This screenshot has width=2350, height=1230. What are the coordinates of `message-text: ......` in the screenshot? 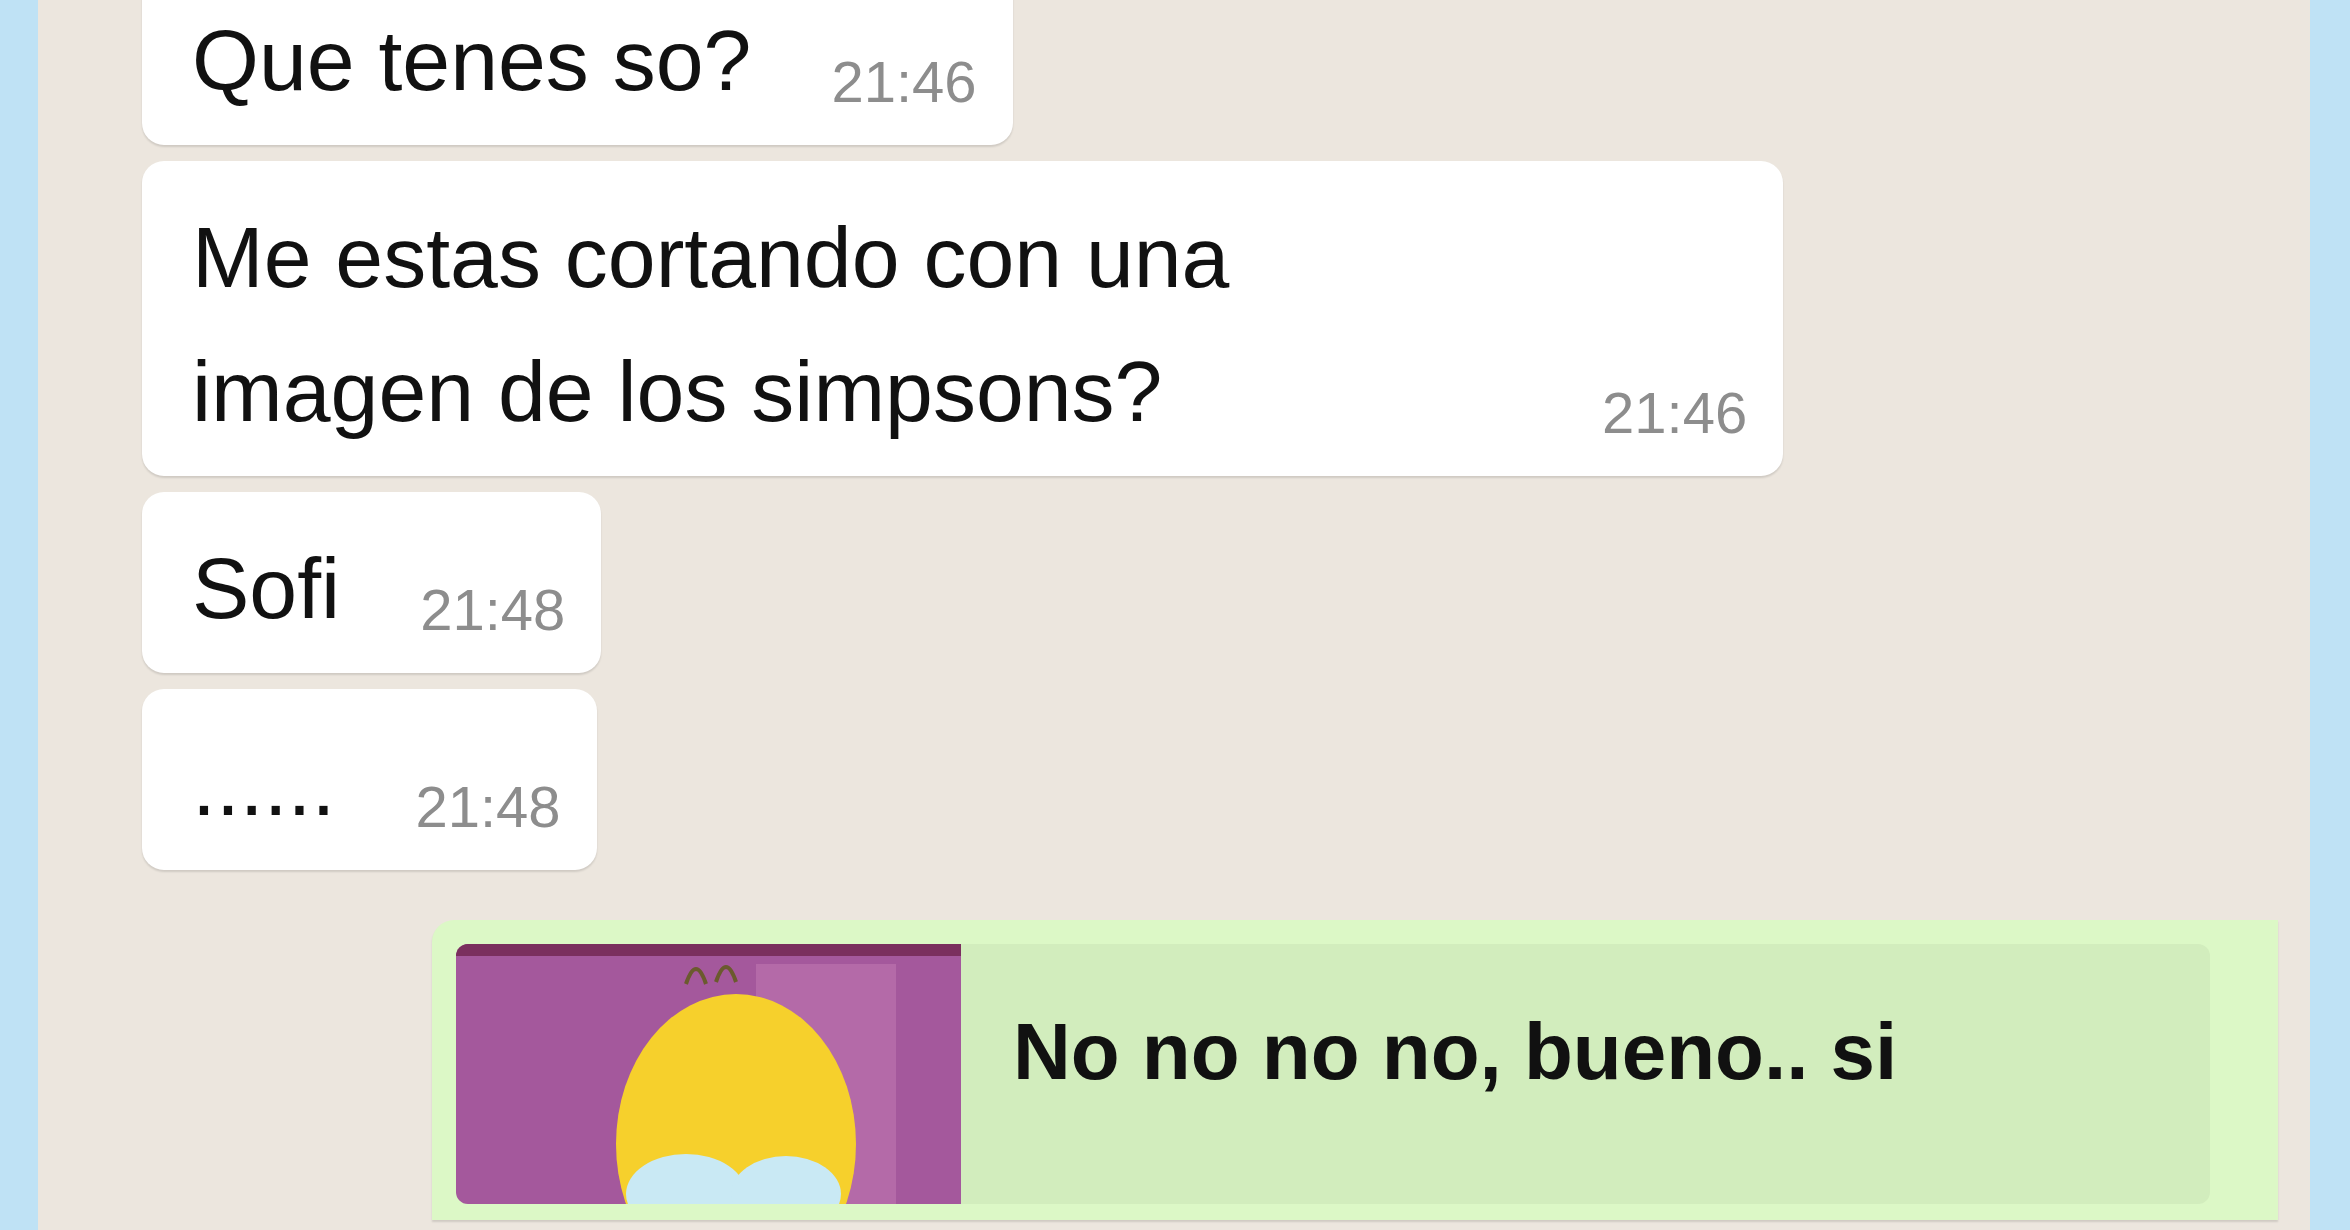 It's located at (264, 786).